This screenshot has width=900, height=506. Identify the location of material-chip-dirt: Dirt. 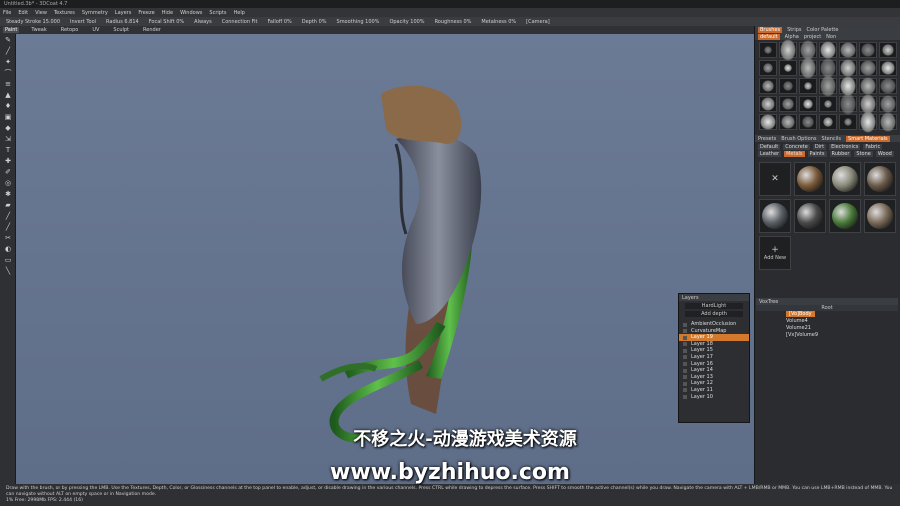
(819, 147).